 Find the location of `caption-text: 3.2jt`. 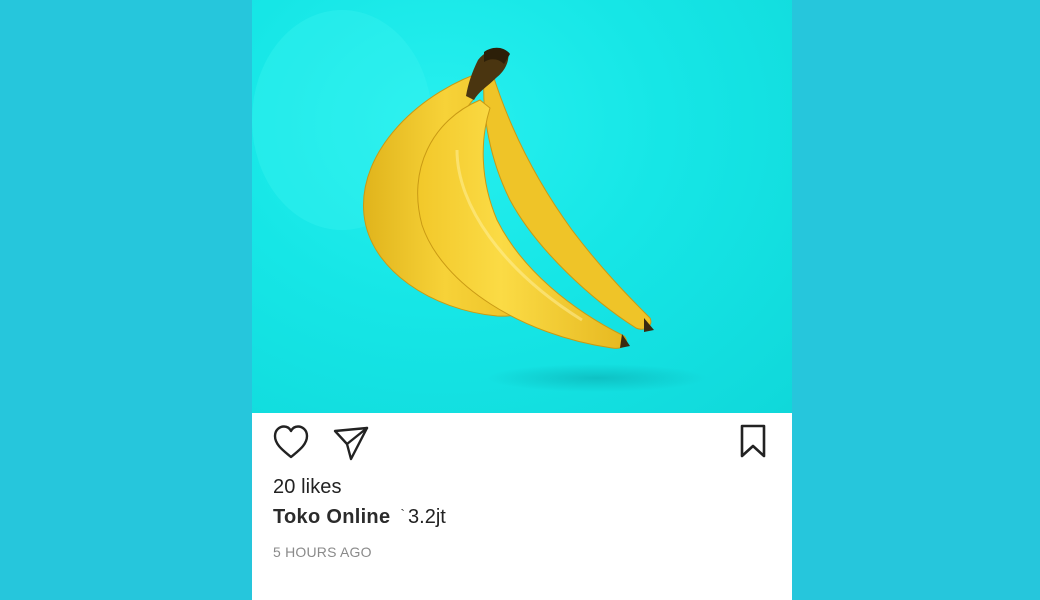

caption-text: 3.2jt is located at coordinates (427, 517).